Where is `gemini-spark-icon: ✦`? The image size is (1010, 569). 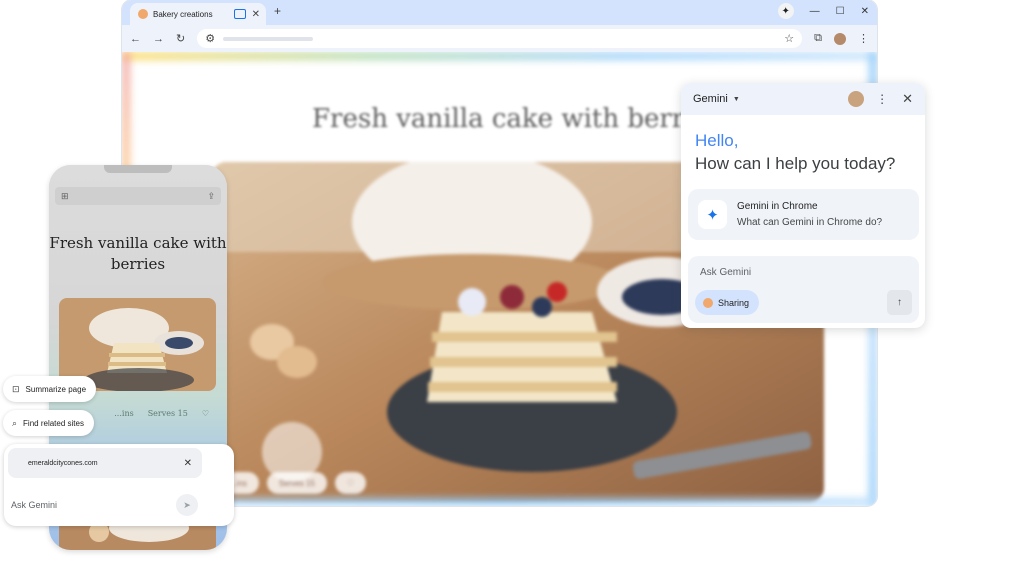 gemini-spark-icon: ✦ is located at coordinates (712, 214).